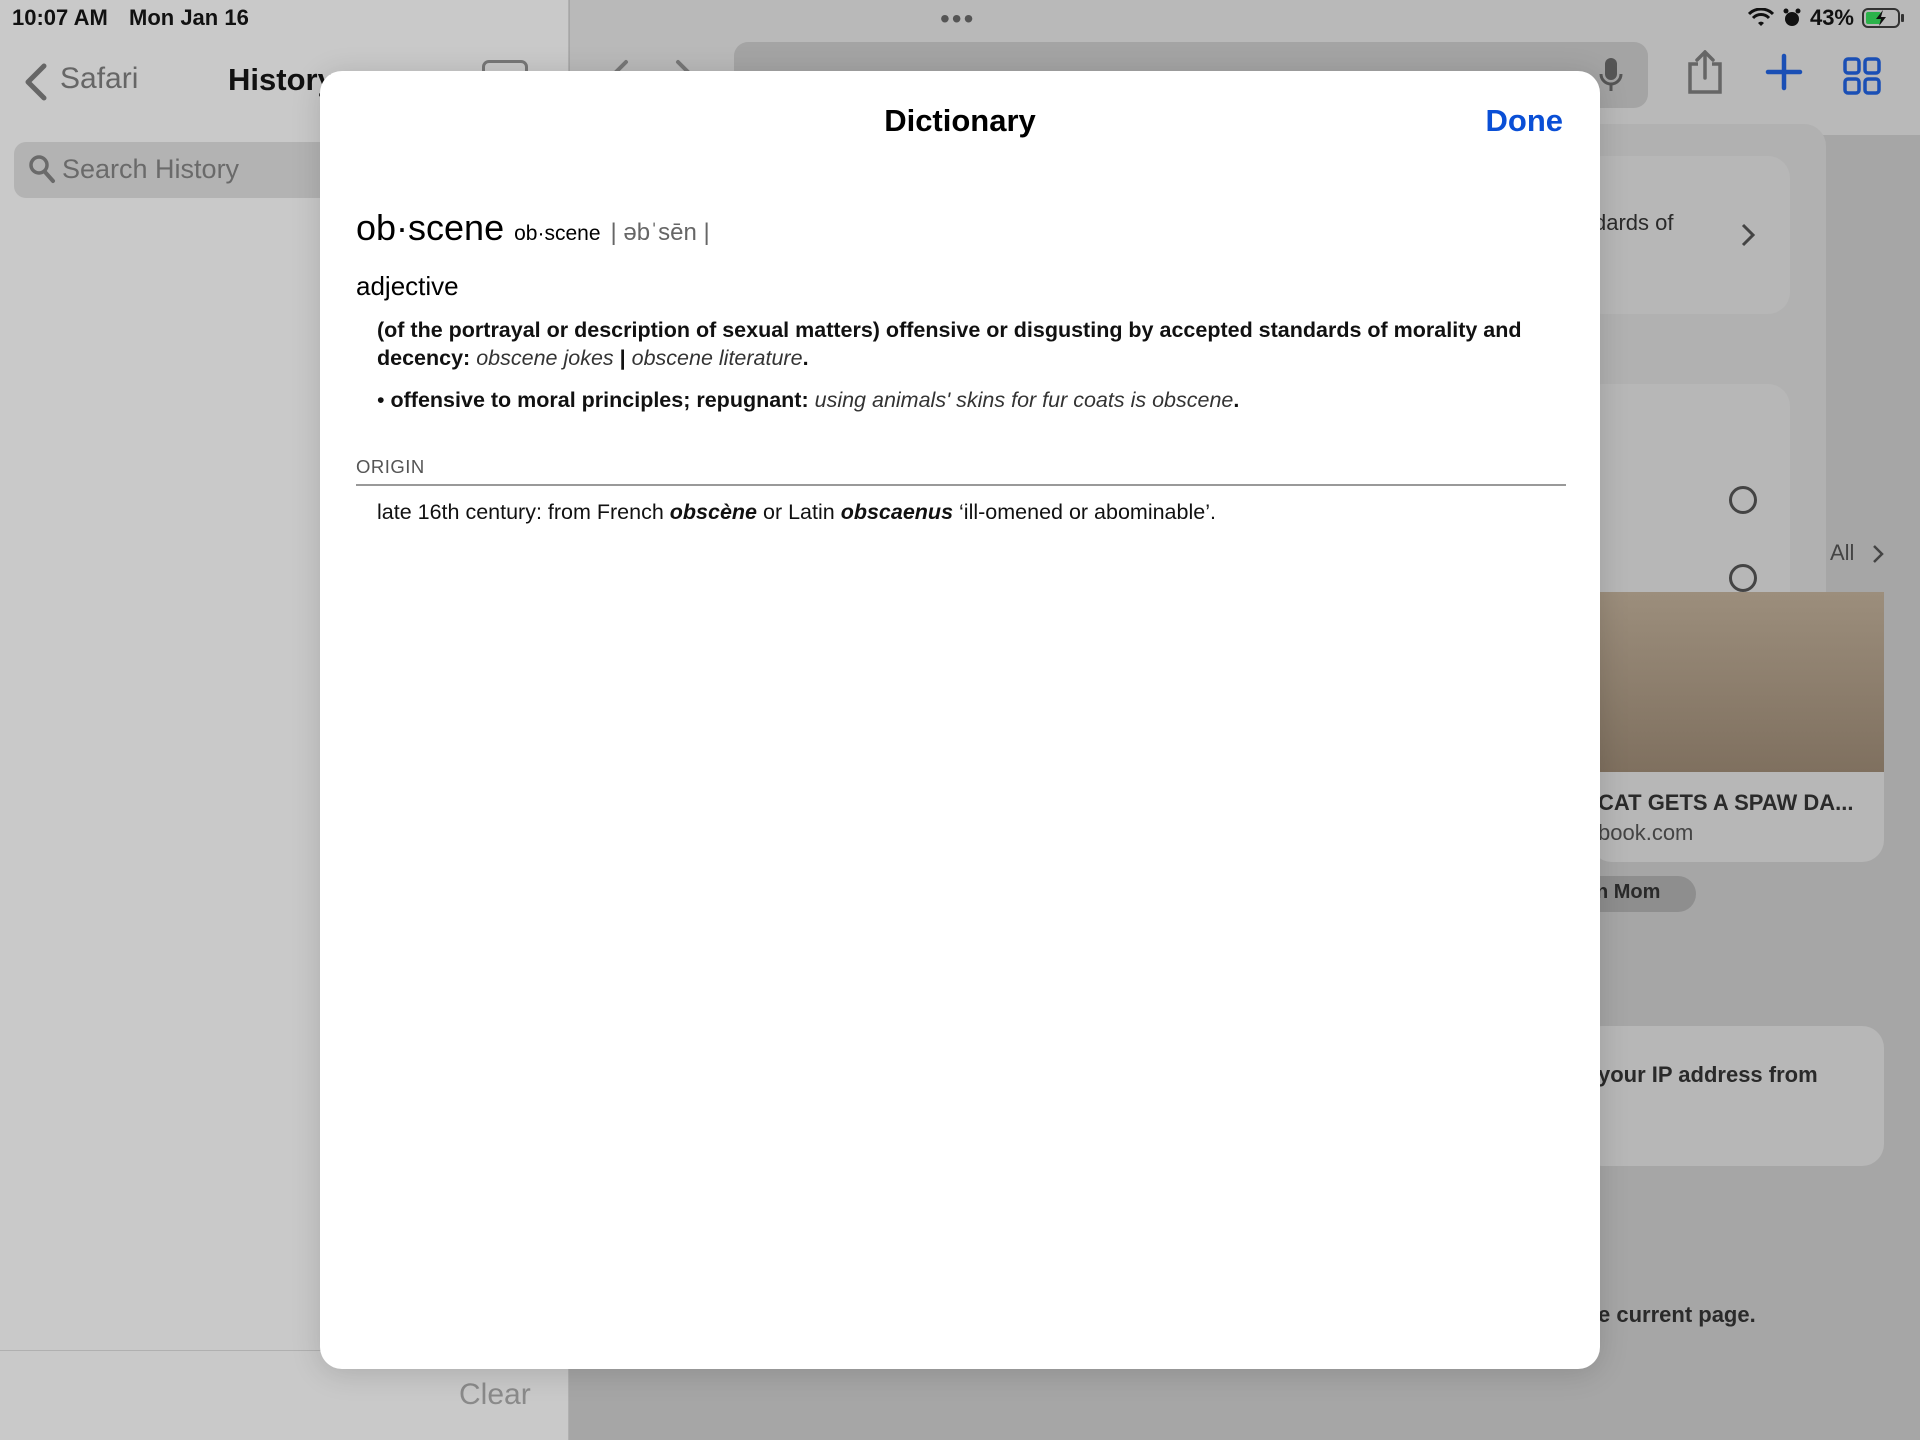 This screenshot has width=1920, height=1440. What do you see at coordinates (495, 1395) in the screenshot?
I see `clear-history-button: Clear` at bounding box center [495, 1395].